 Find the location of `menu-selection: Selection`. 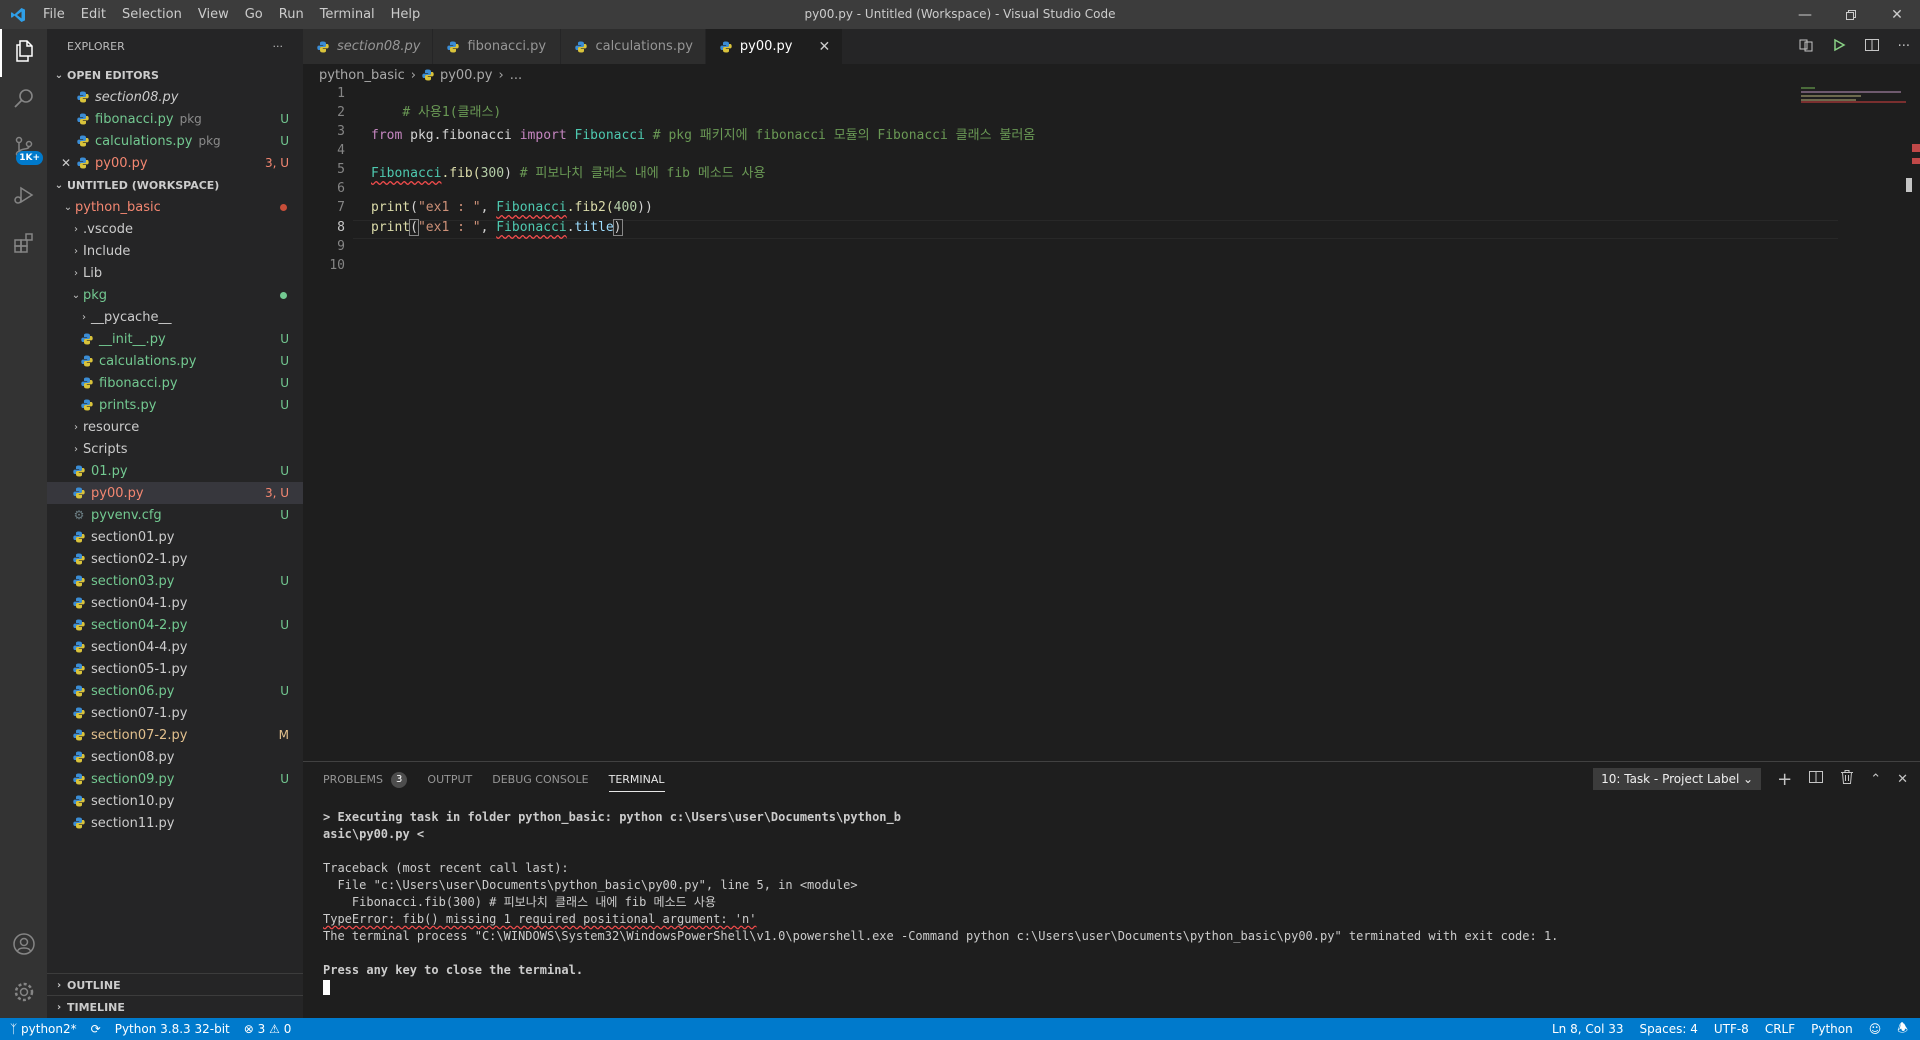

menu-selection: Selection is located at coordinates (152, 14).